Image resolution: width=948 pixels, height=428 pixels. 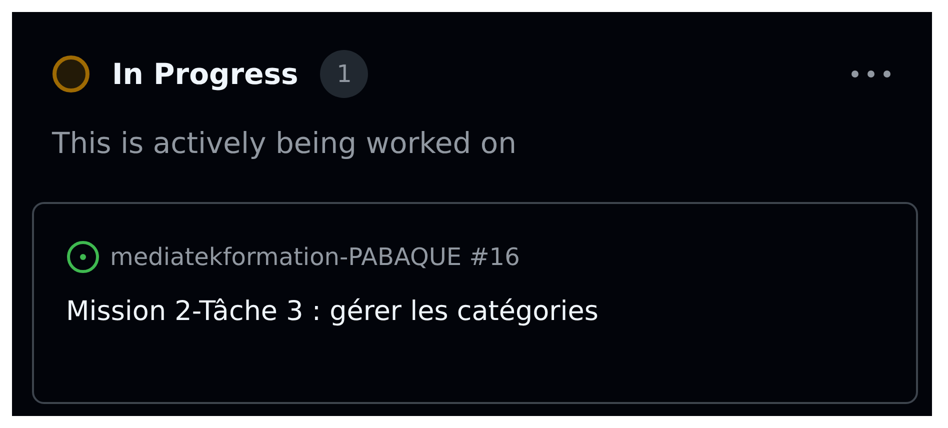 I want to click on repository-reference: mediatekformation-PABAQUE #16, so click(x=315, y=257).